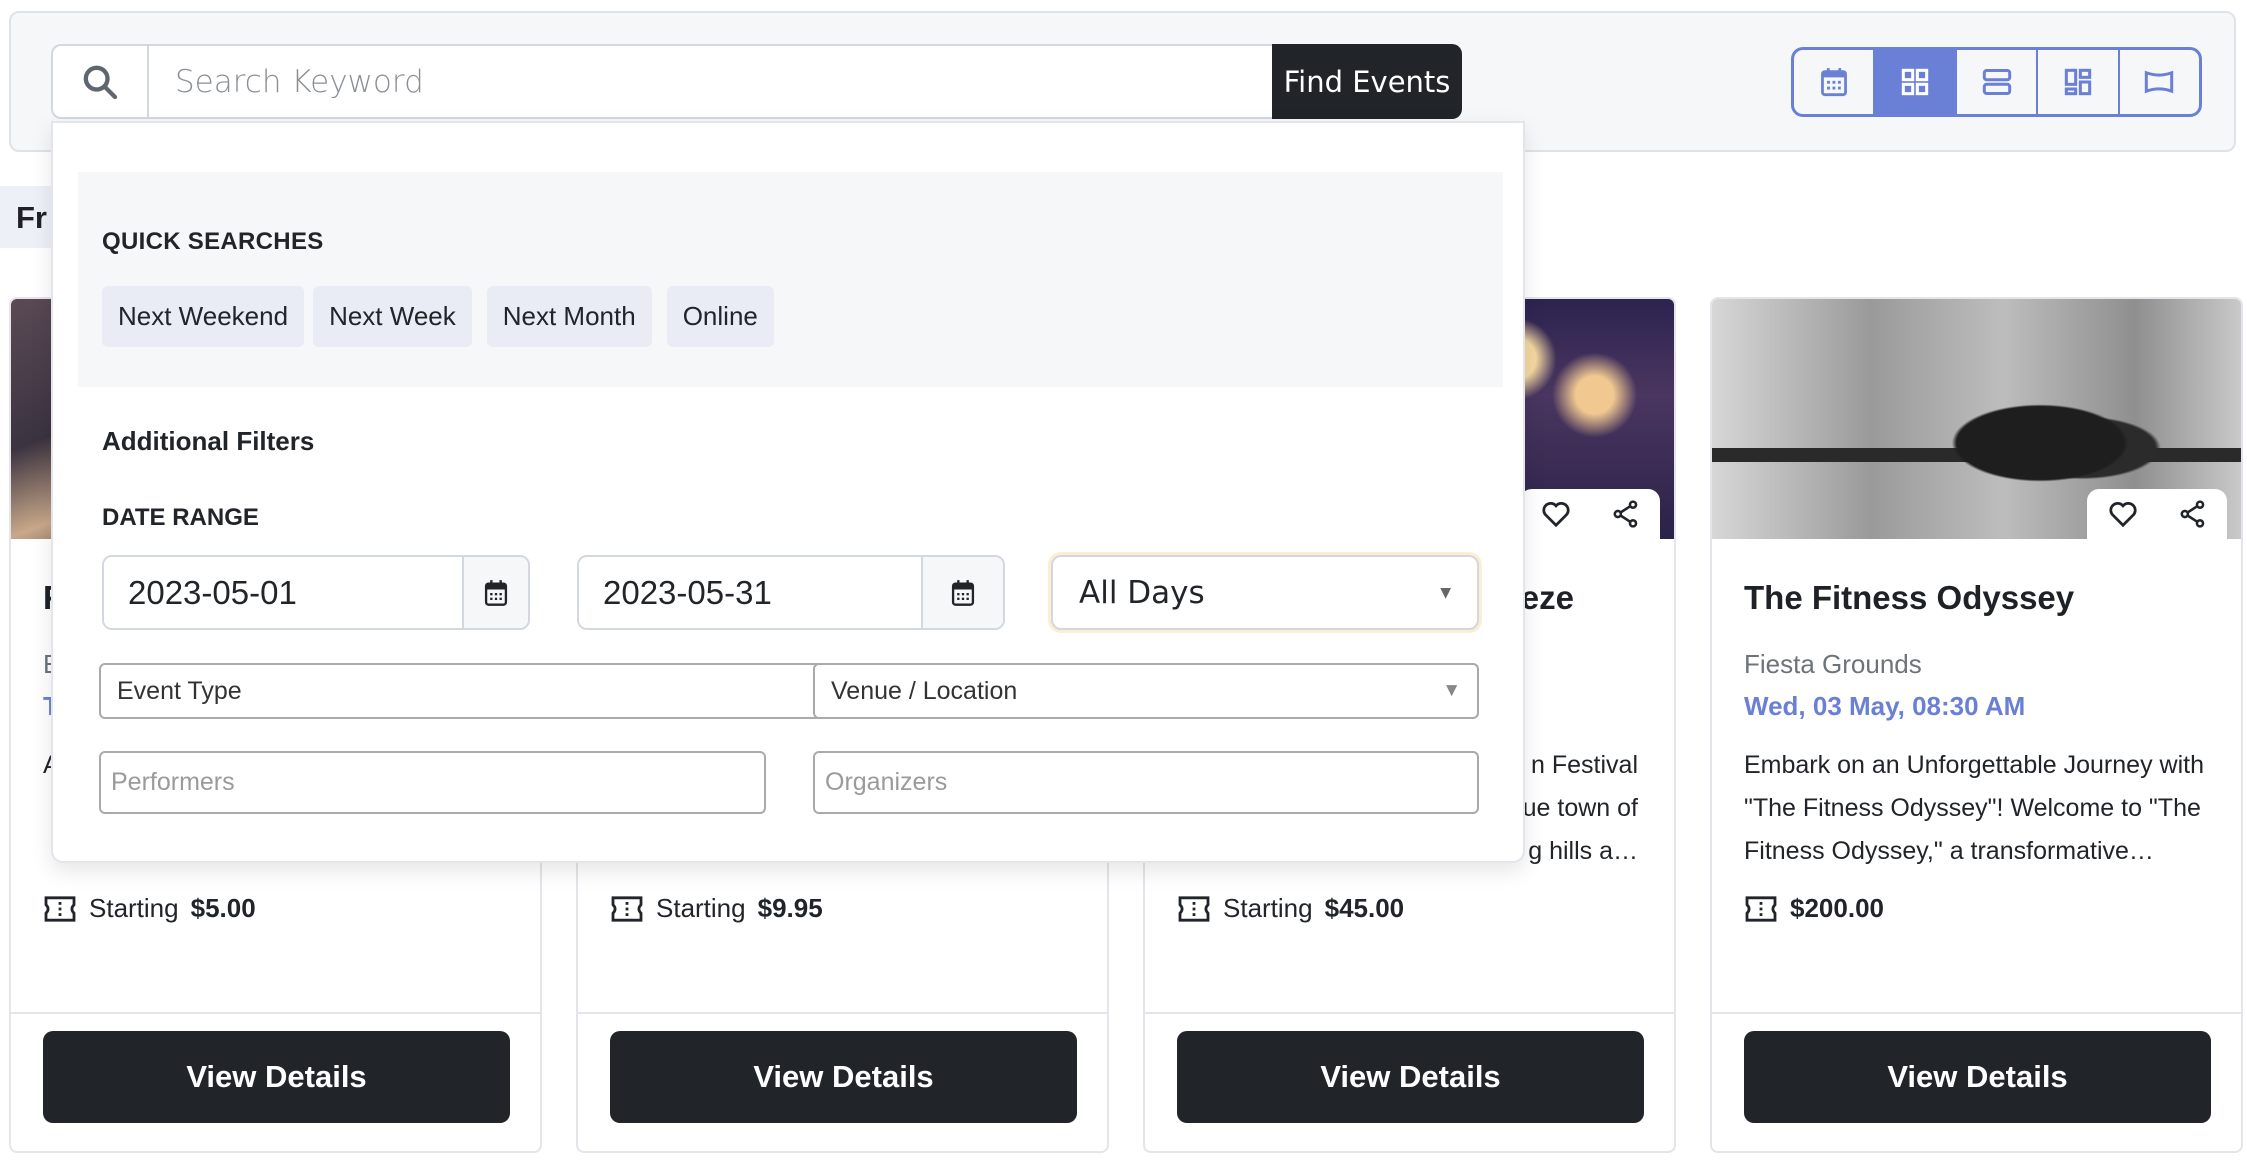 The height and width of the screenshot is (1166, 2247). What do you see at coordinates (180, 517) in the screenshot?
I see `date-range-label: DATE RANGE` at bounding box center [180, 517].